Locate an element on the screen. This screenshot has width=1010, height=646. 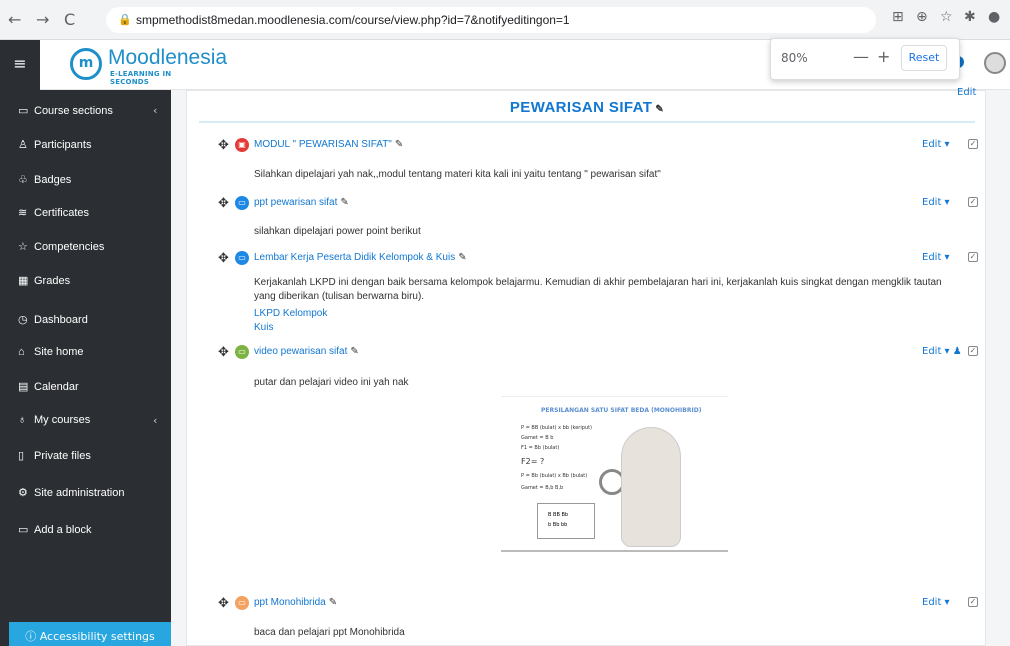
folder-icon: ▭ is located at coordinates (23, 111).